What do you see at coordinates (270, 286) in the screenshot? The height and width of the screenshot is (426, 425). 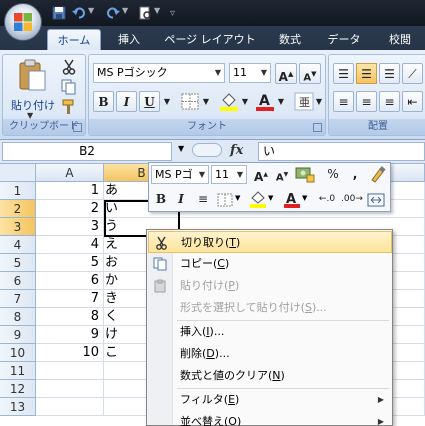 I see `menu-item-paste: 貼り付け(P)` at bounding box center [270, 286].